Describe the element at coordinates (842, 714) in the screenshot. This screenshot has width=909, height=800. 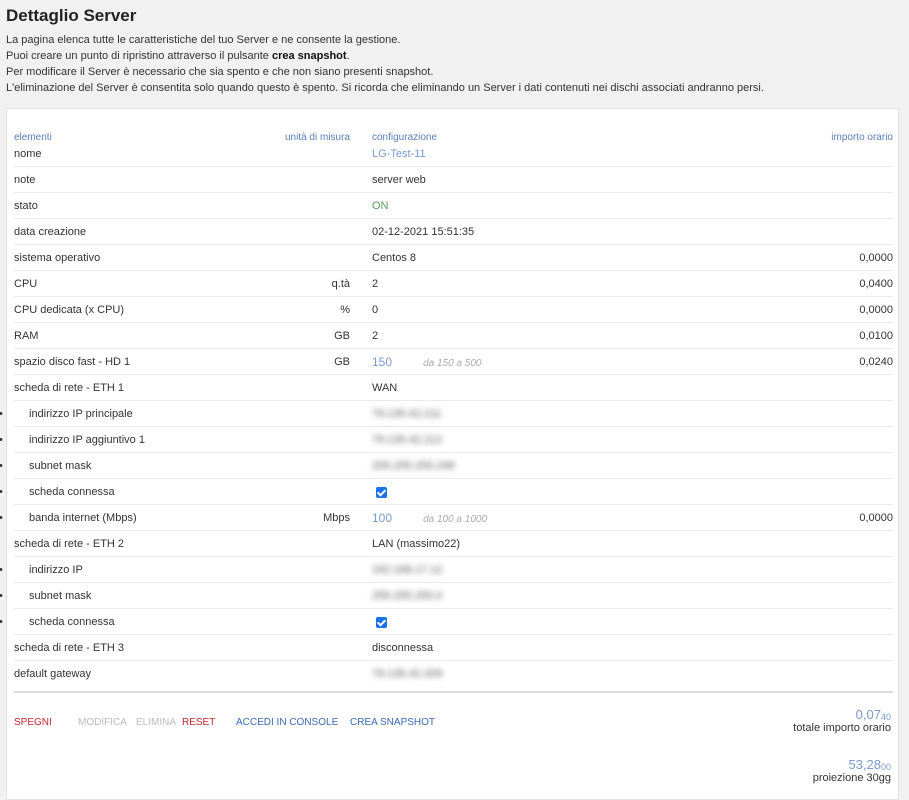
I see `hourly-total-value: 0,0740` at that location.